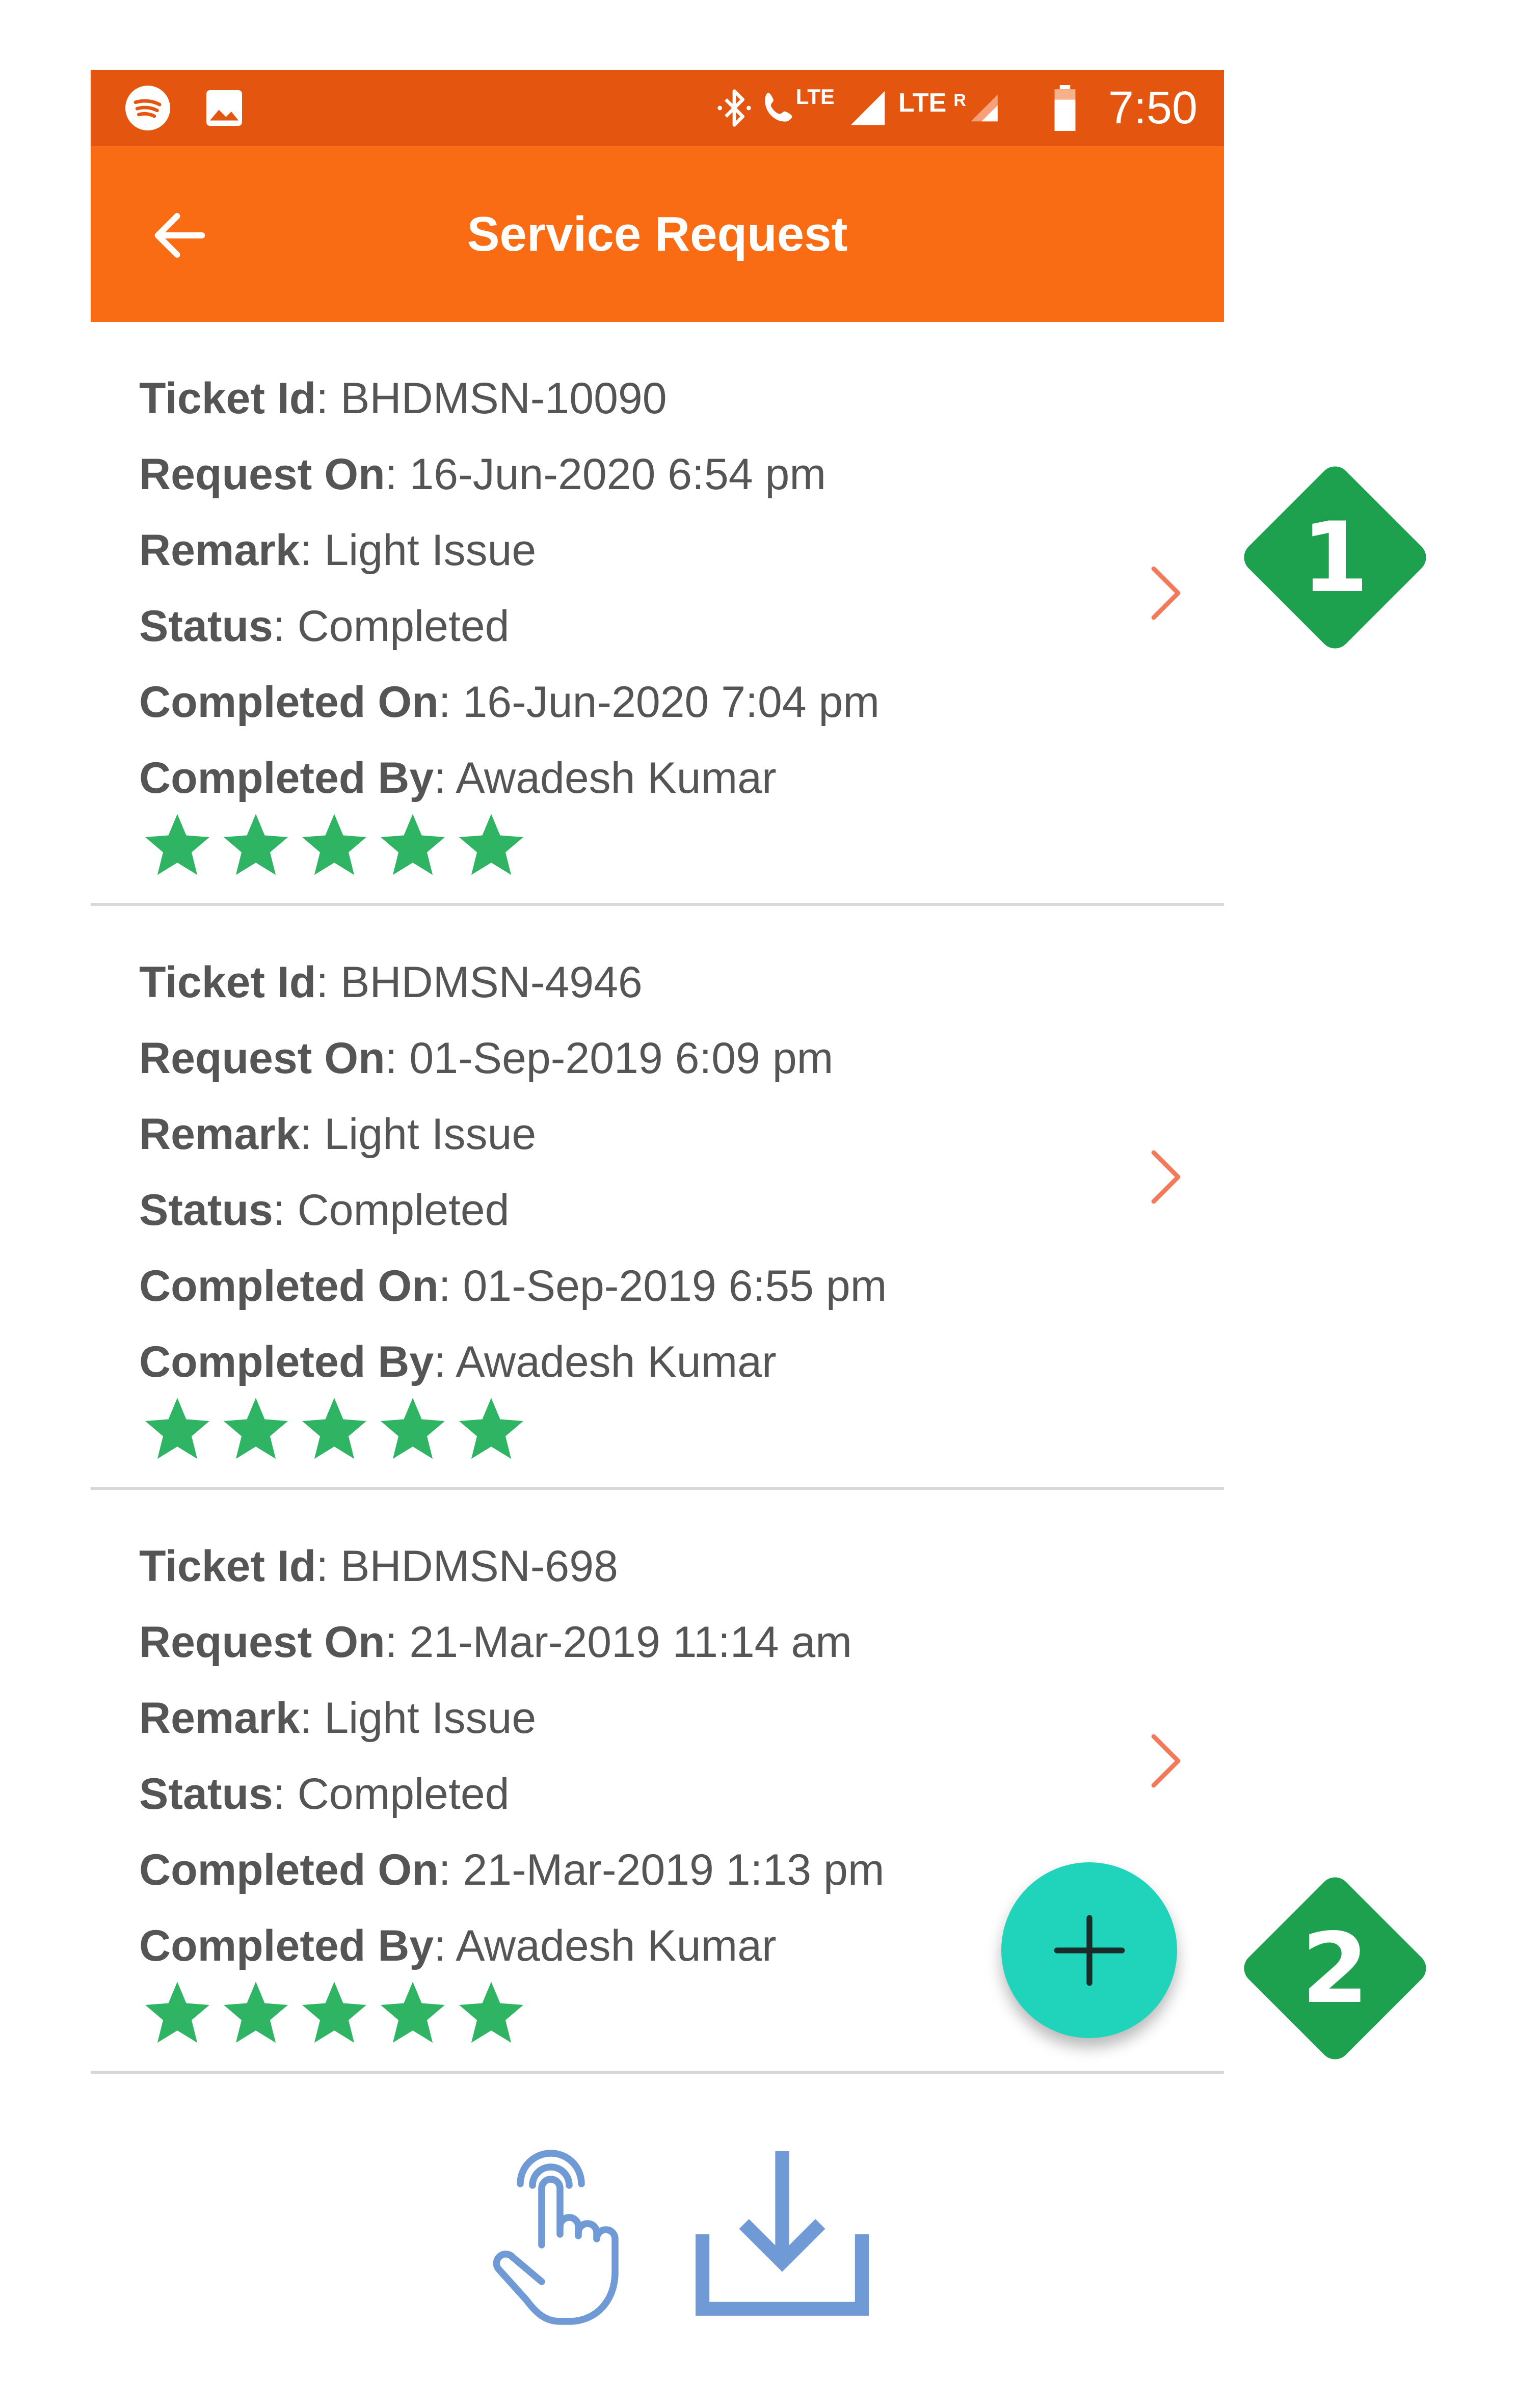 Image resolution: width=1519 pixels, height=2408 pixels. What do you see at coordinates (815, 97) in the screenshot?
I see `lte-label: LTE` at bounding box center [815, 97].